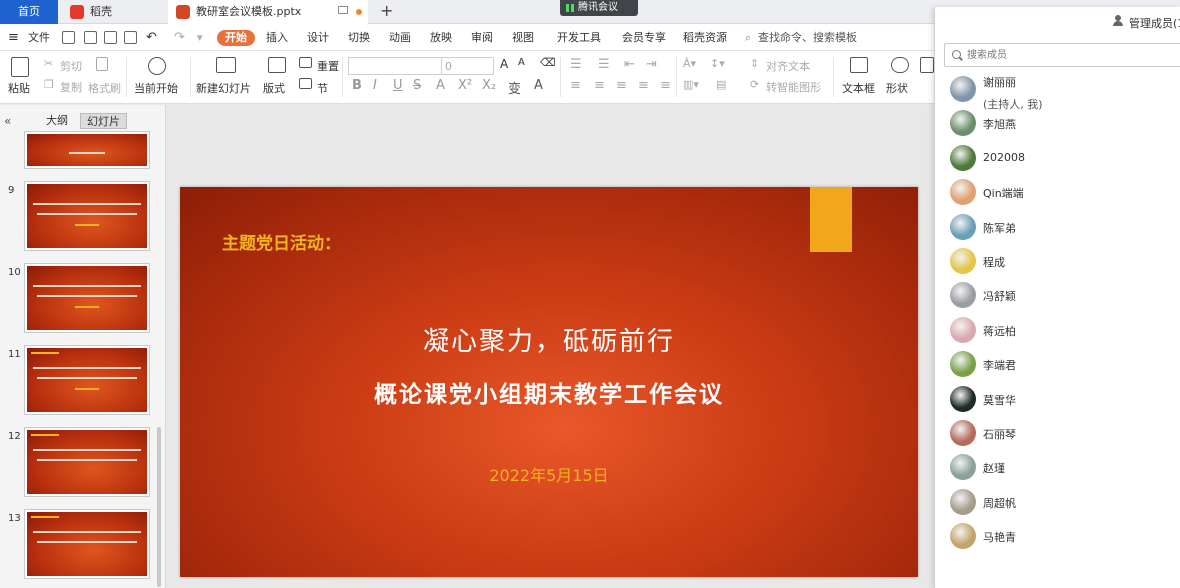 The width and height of the screenshot is (1180, 588). Describe the element at coordinates (748, 38) in the screenshot. I see `search-icon: ⌕` at that location.